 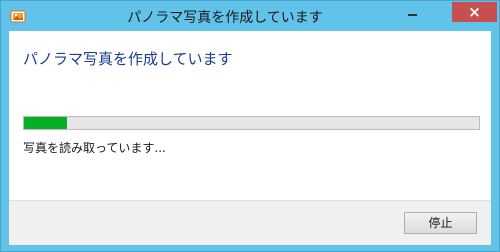 I want to click on window-title: パノラマ写真を作成しています, so click(x=225, y=18).